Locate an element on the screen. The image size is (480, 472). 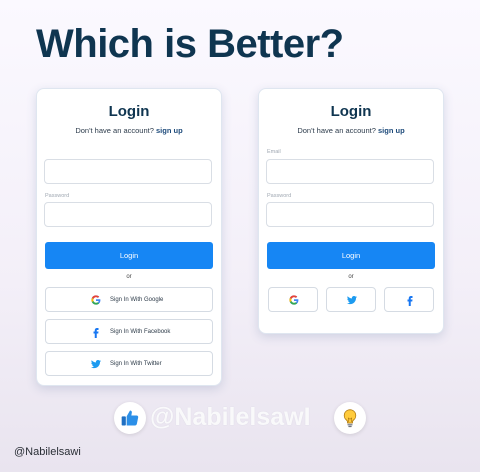
google-sign-in-button is located at coordinates (293, 299).